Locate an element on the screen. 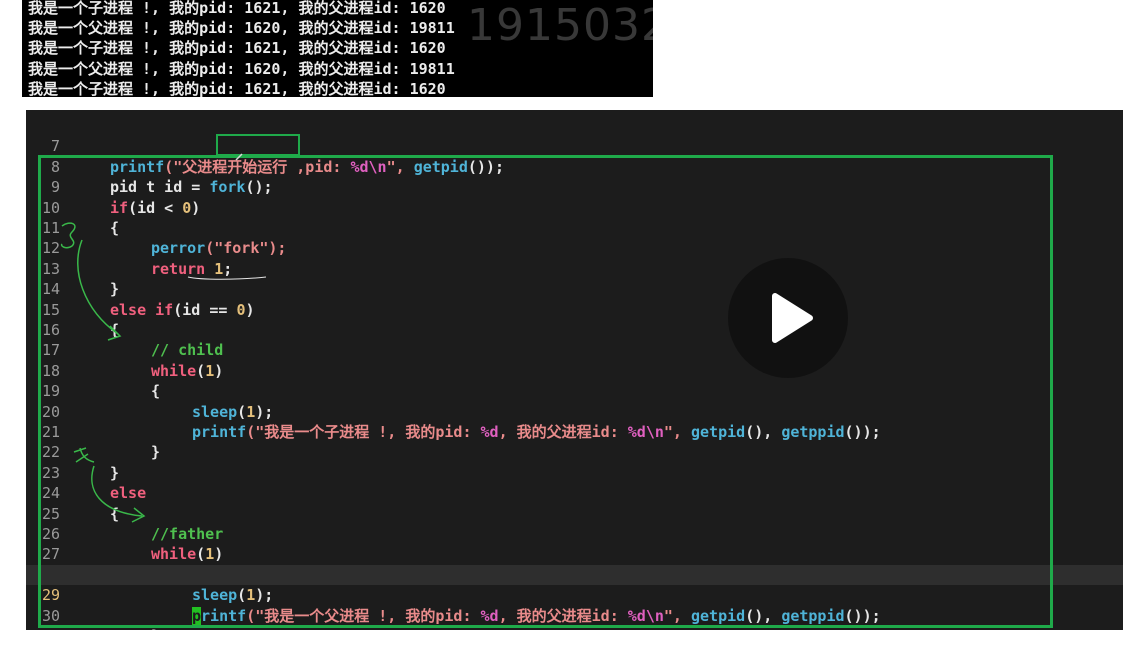 The image size is (1148, 645). play-icon is located at coordinates (792, 318).